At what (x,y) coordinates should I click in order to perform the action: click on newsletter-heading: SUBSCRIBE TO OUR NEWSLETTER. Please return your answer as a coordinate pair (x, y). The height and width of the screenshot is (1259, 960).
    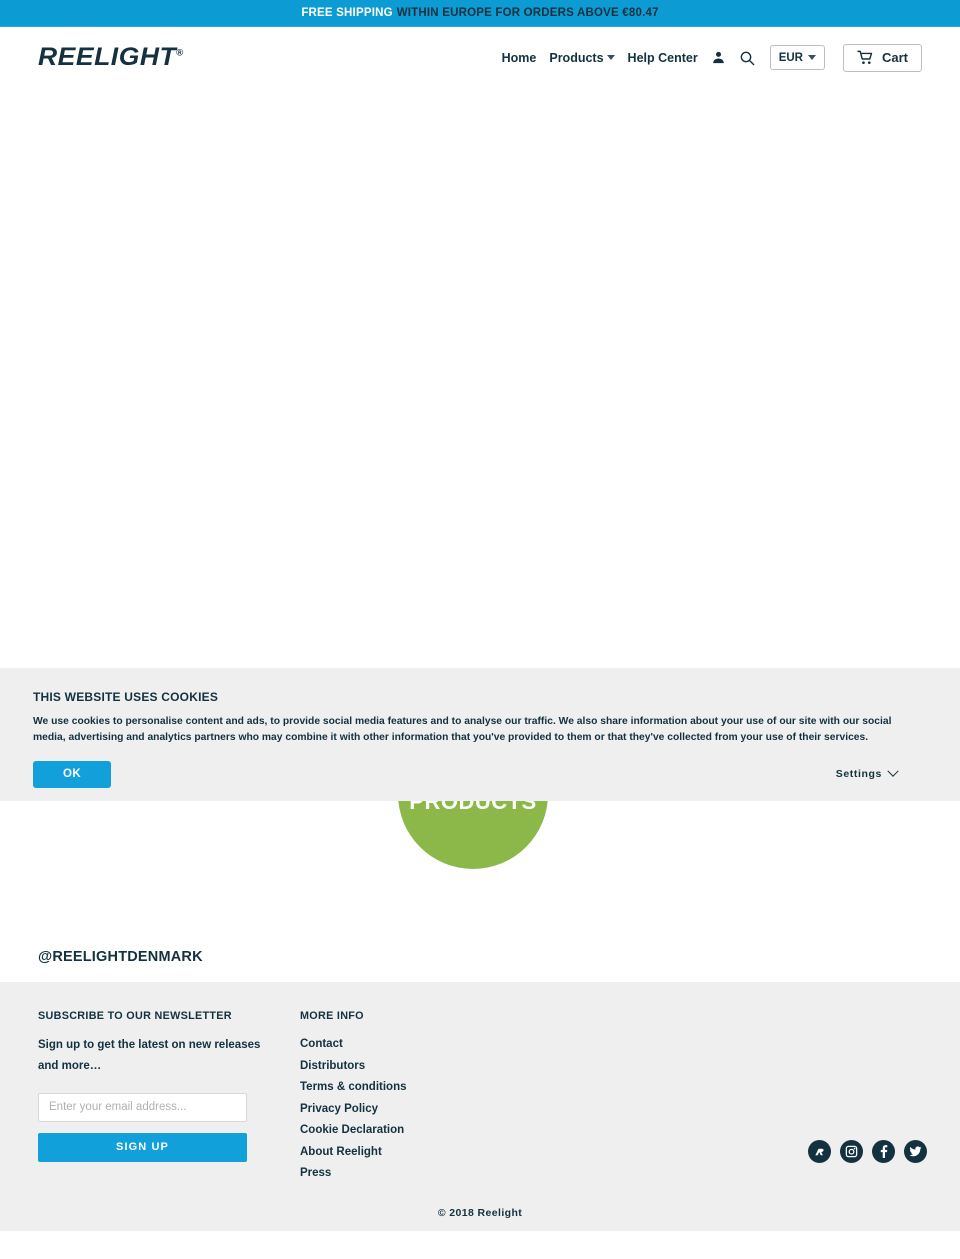
    Looking at the image, I should click on (135, 1016).